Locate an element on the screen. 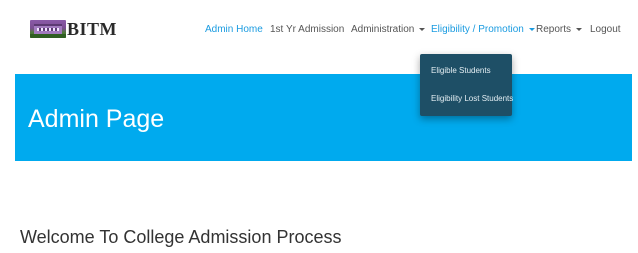  brand-text: BITM is located at coordinates (92, 29).